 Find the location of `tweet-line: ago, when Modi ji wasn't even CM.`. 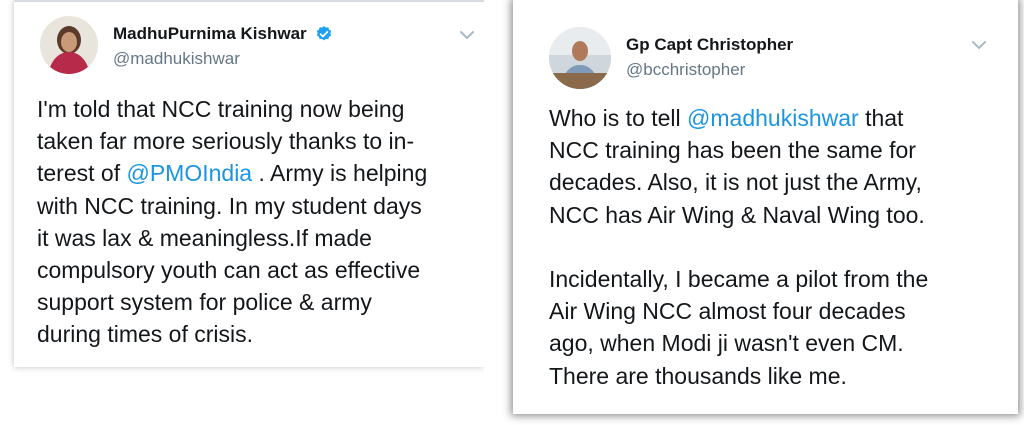

tweet-line: ago, when Modi ji wasn't even CM. is located at coordinates (779, 343).